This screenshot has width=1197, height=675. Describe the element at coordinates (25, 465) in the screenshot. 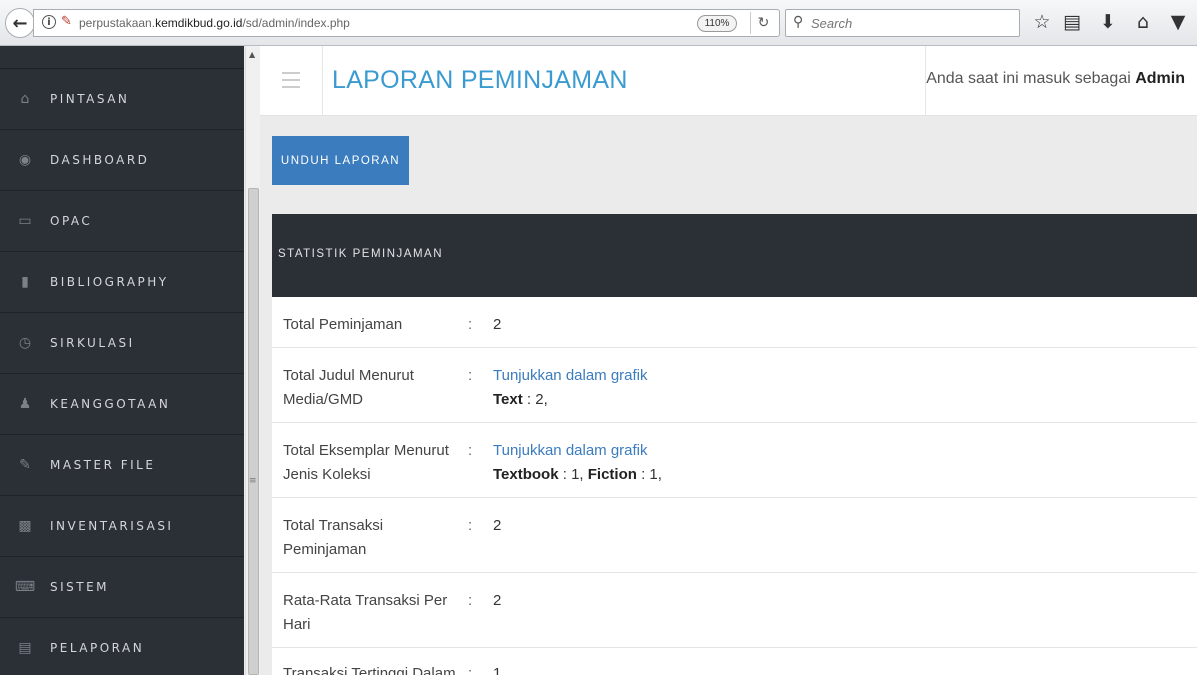

I see `pencil-icon: ✎` at that location.